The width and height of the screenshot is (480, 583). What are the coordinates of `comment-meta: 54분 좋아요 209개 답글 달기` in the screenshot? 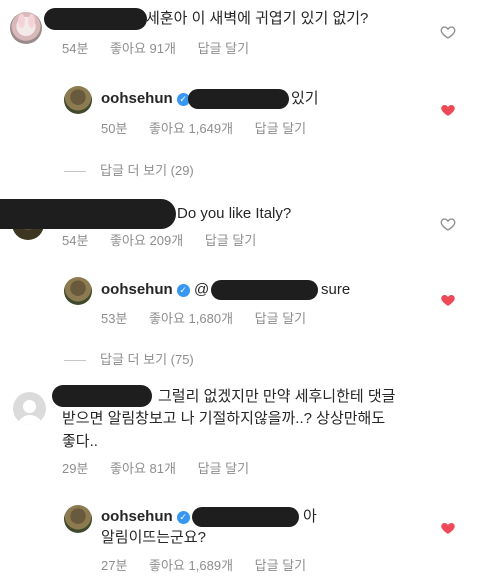 It's located at (168, 239).